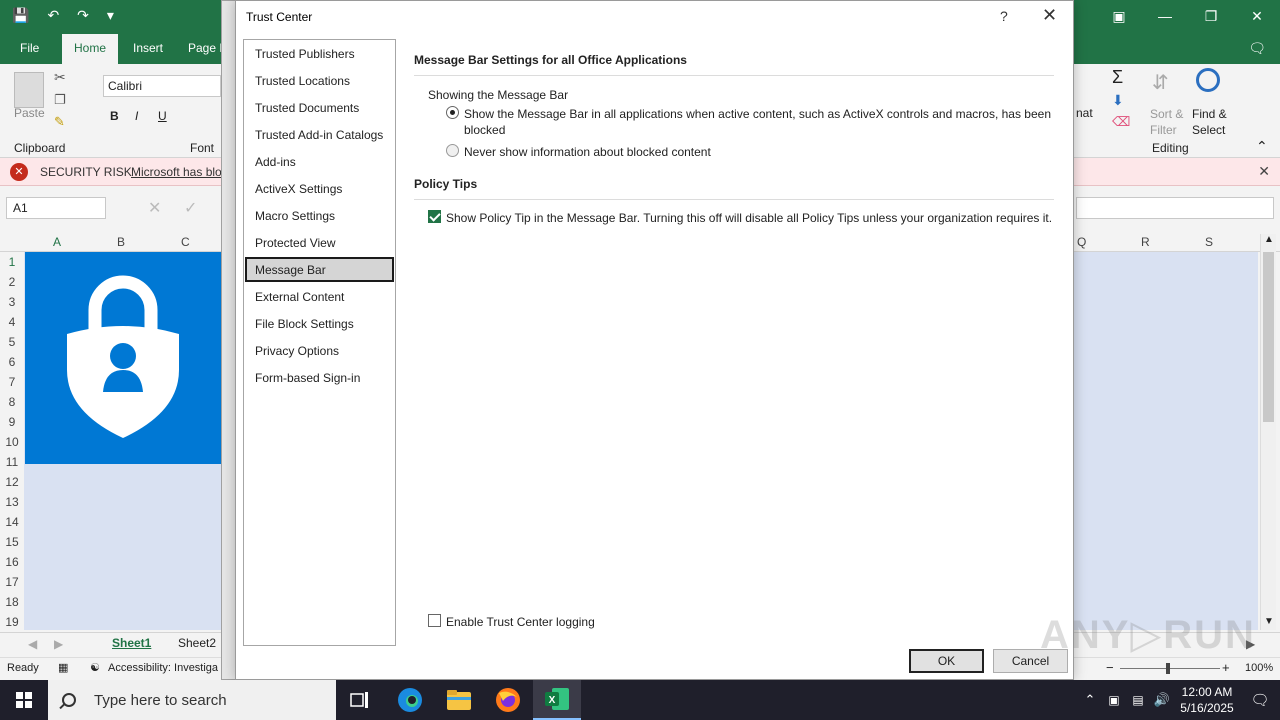 The width and height of the screenshot is (1280, 720). I want to click on close-window-icon: ✕, so click(1257, 16).